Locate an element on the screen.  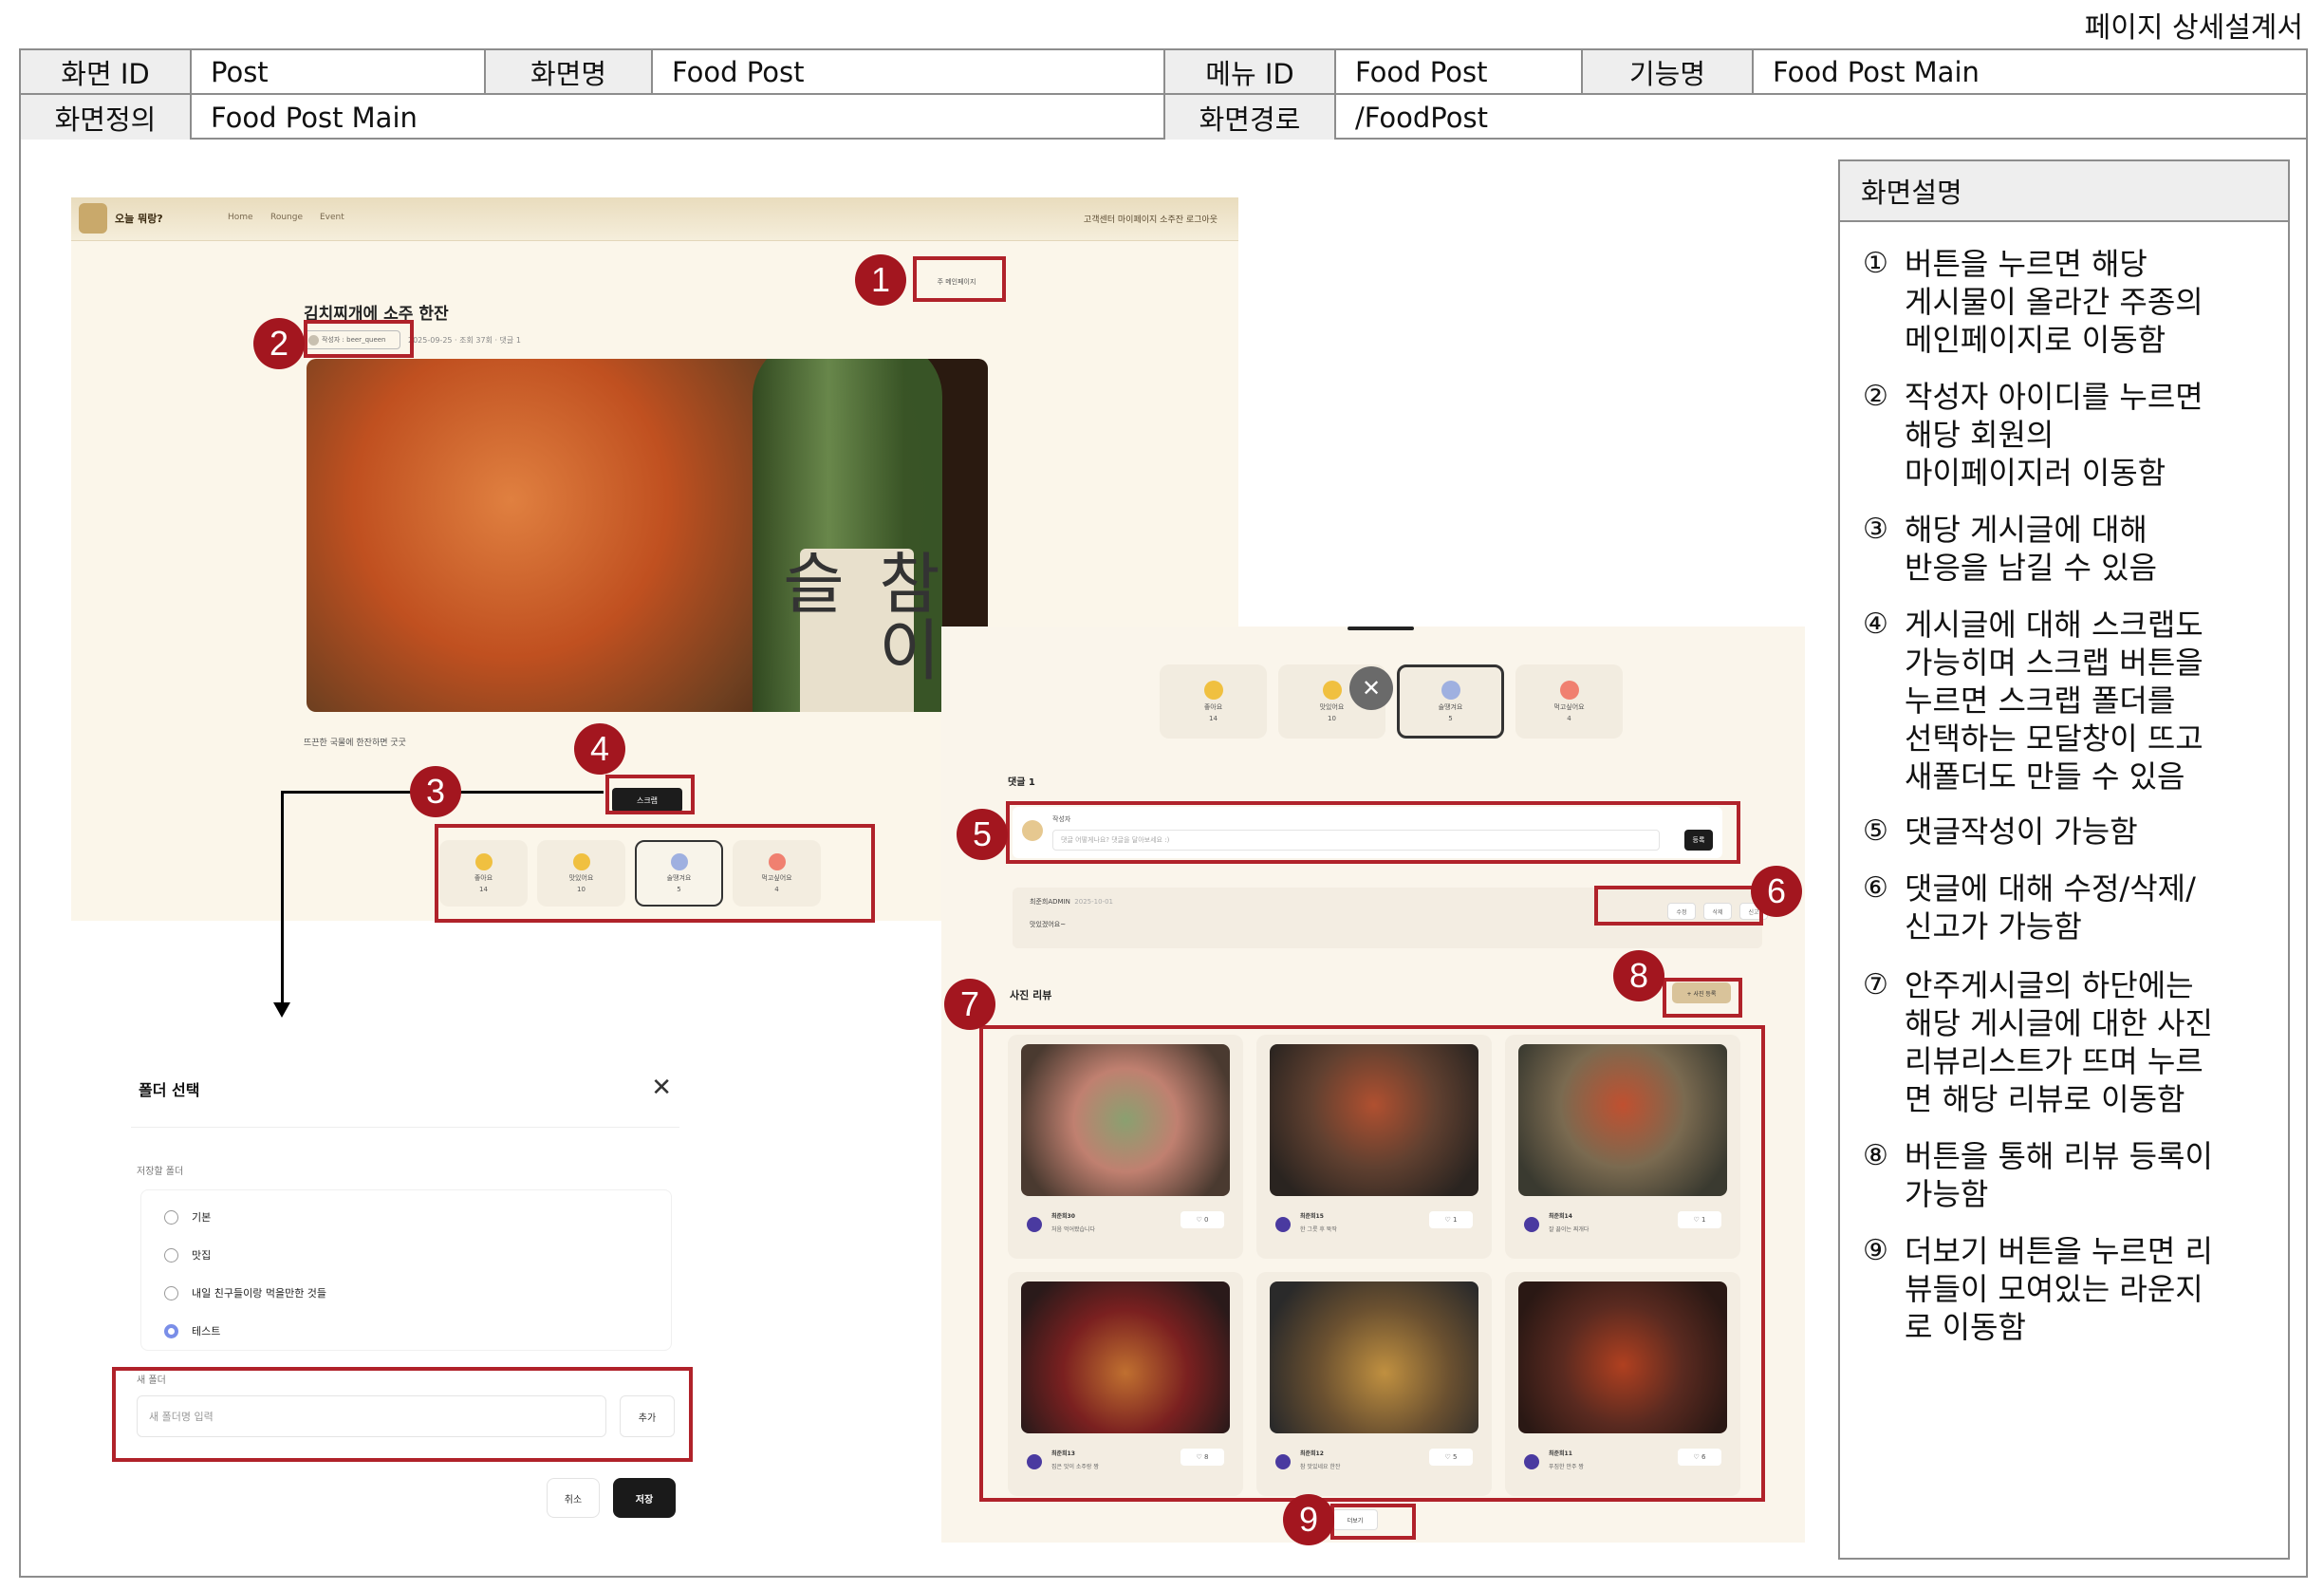
definition-value: Food Post Main is located at coordinates (679, 118).